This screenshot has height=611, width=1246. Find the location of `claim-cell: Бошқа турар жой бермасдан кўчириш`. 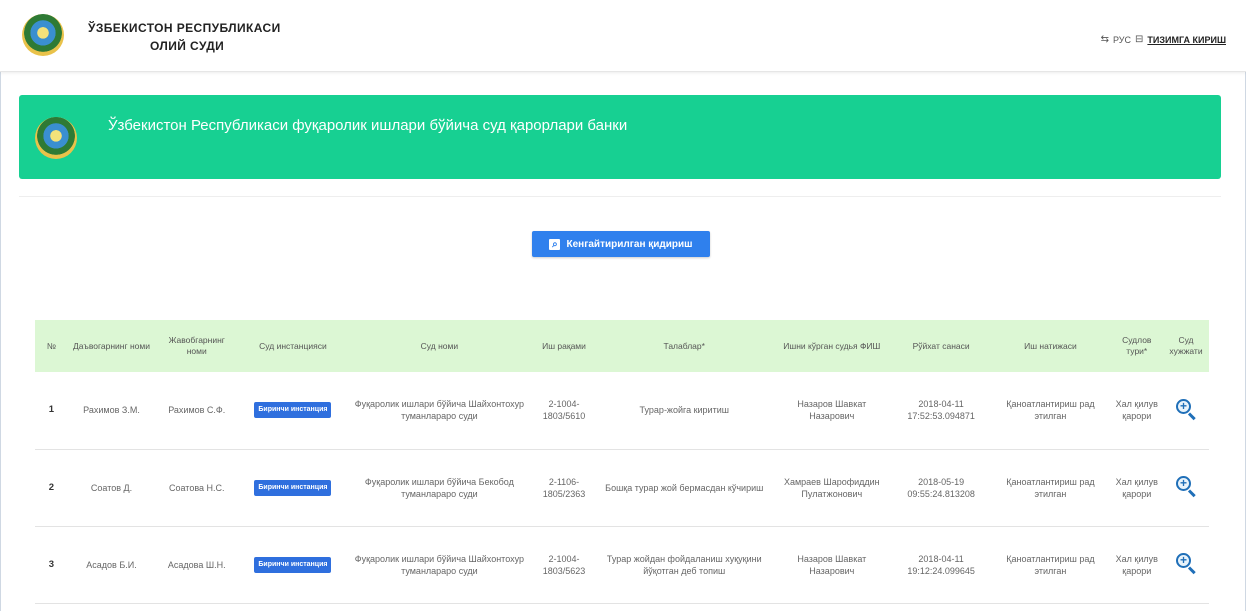

claim-cell: Бошқа турар жой бермасдан кўчириш is located at coordinates (684, 487).